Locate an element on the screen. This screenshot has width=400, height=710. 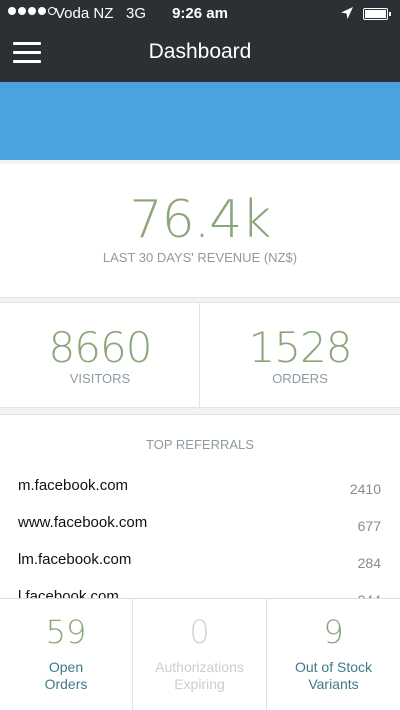
referral-domain: m.facebook.com is located at coordinates (73, 485).